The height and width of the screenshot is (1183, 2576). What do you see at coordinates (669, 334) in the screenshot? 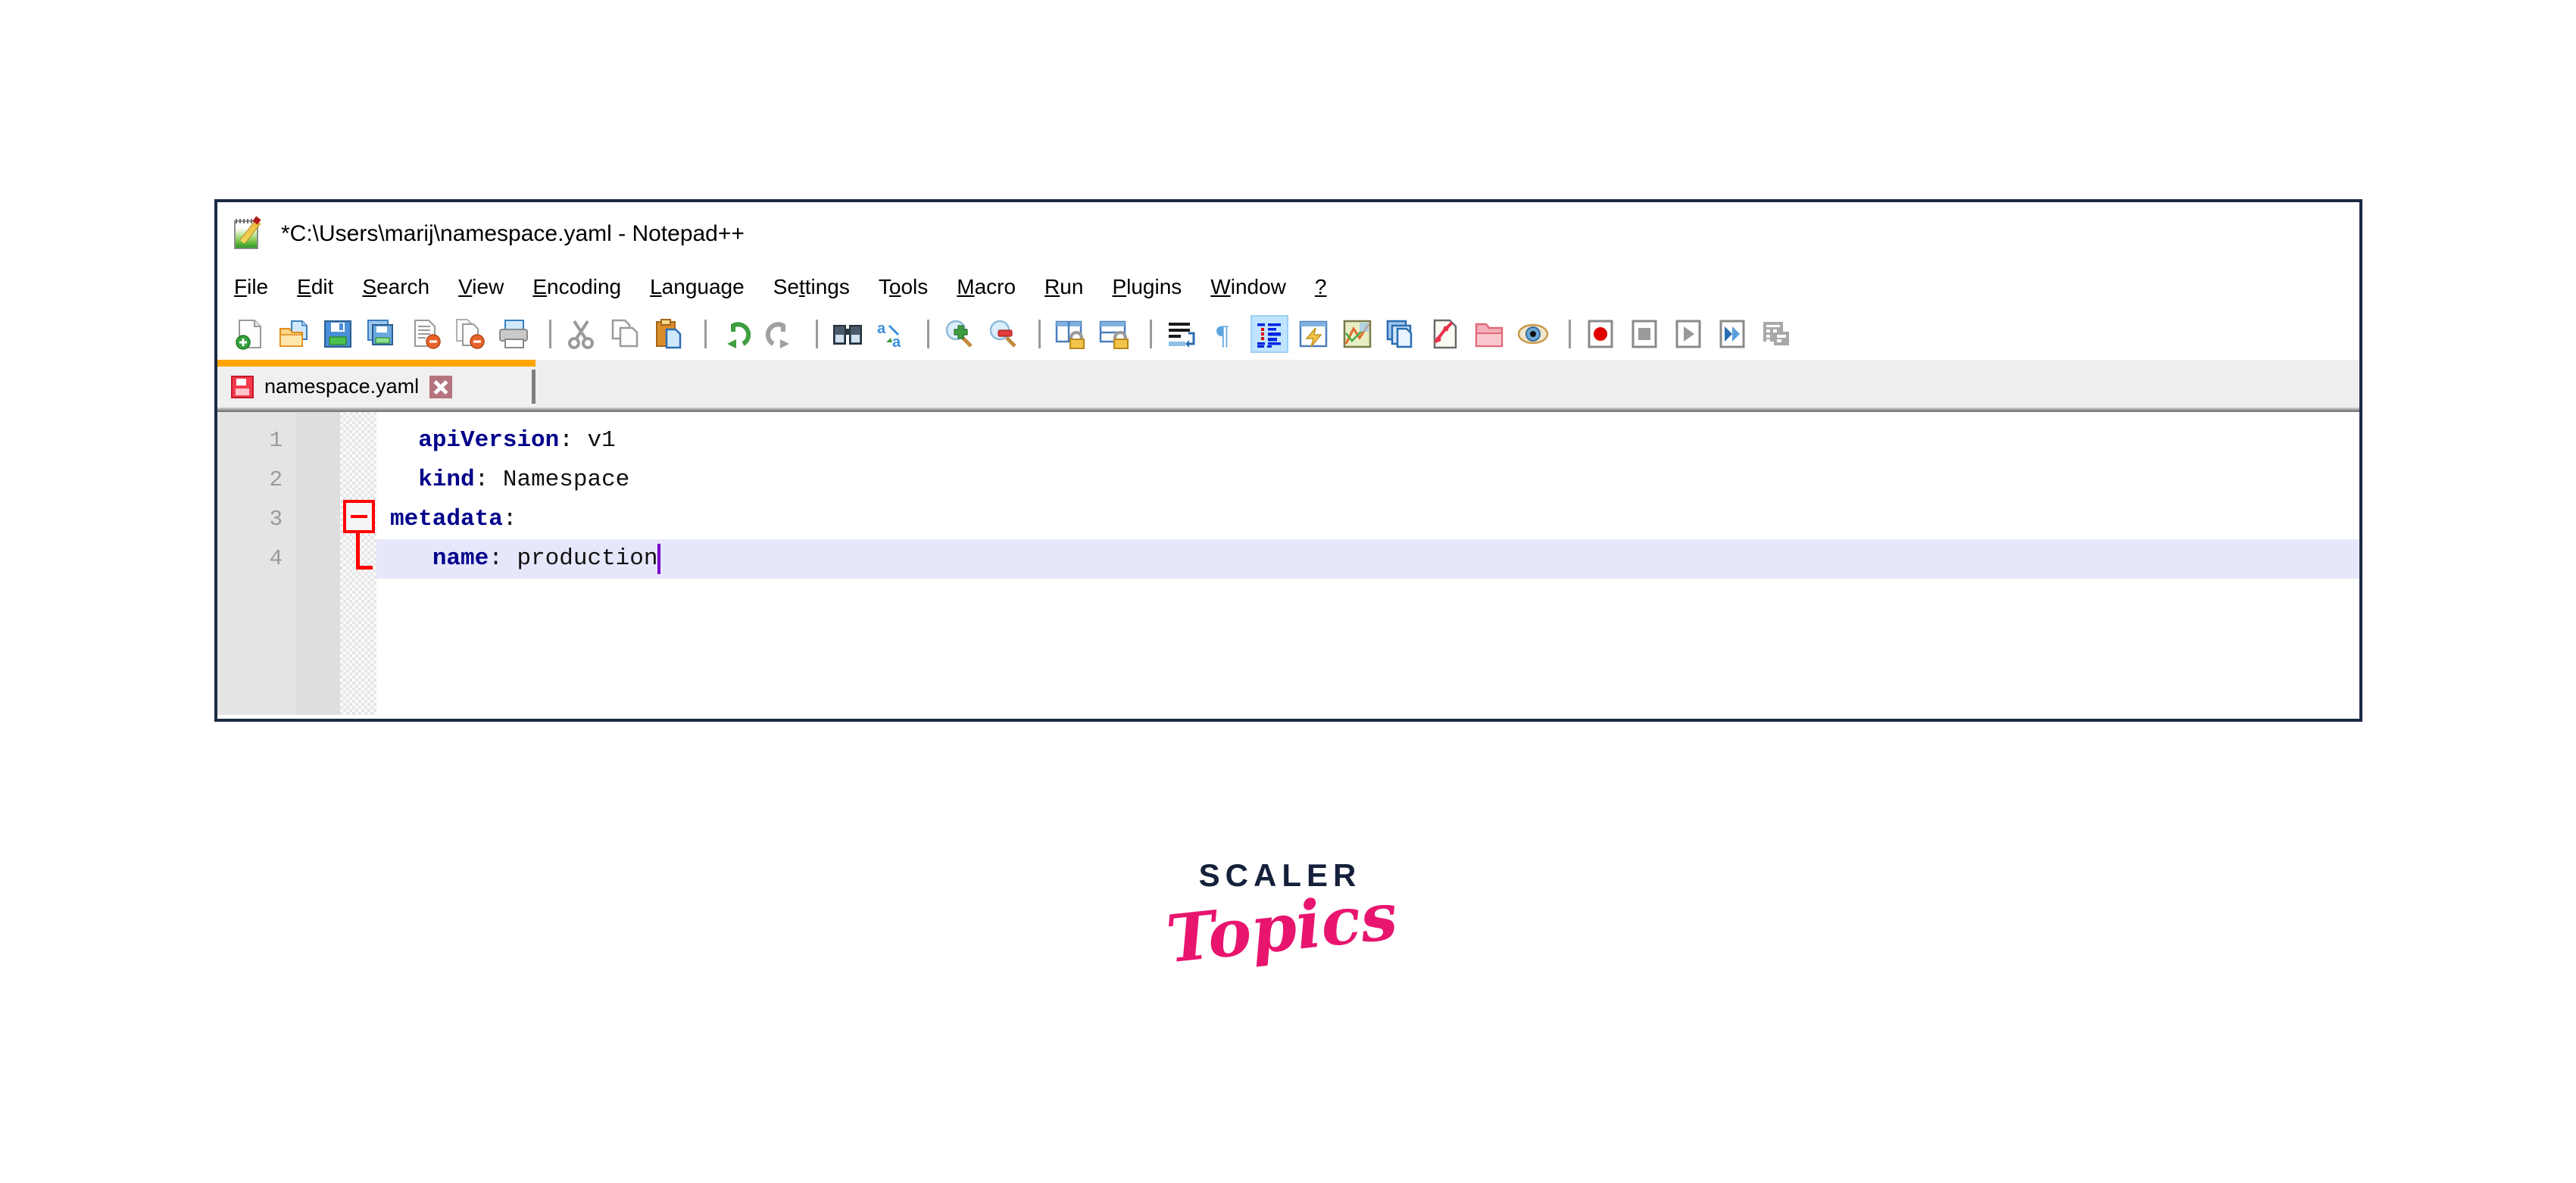
I see `paste-icon` at bounding box center [669, 334].